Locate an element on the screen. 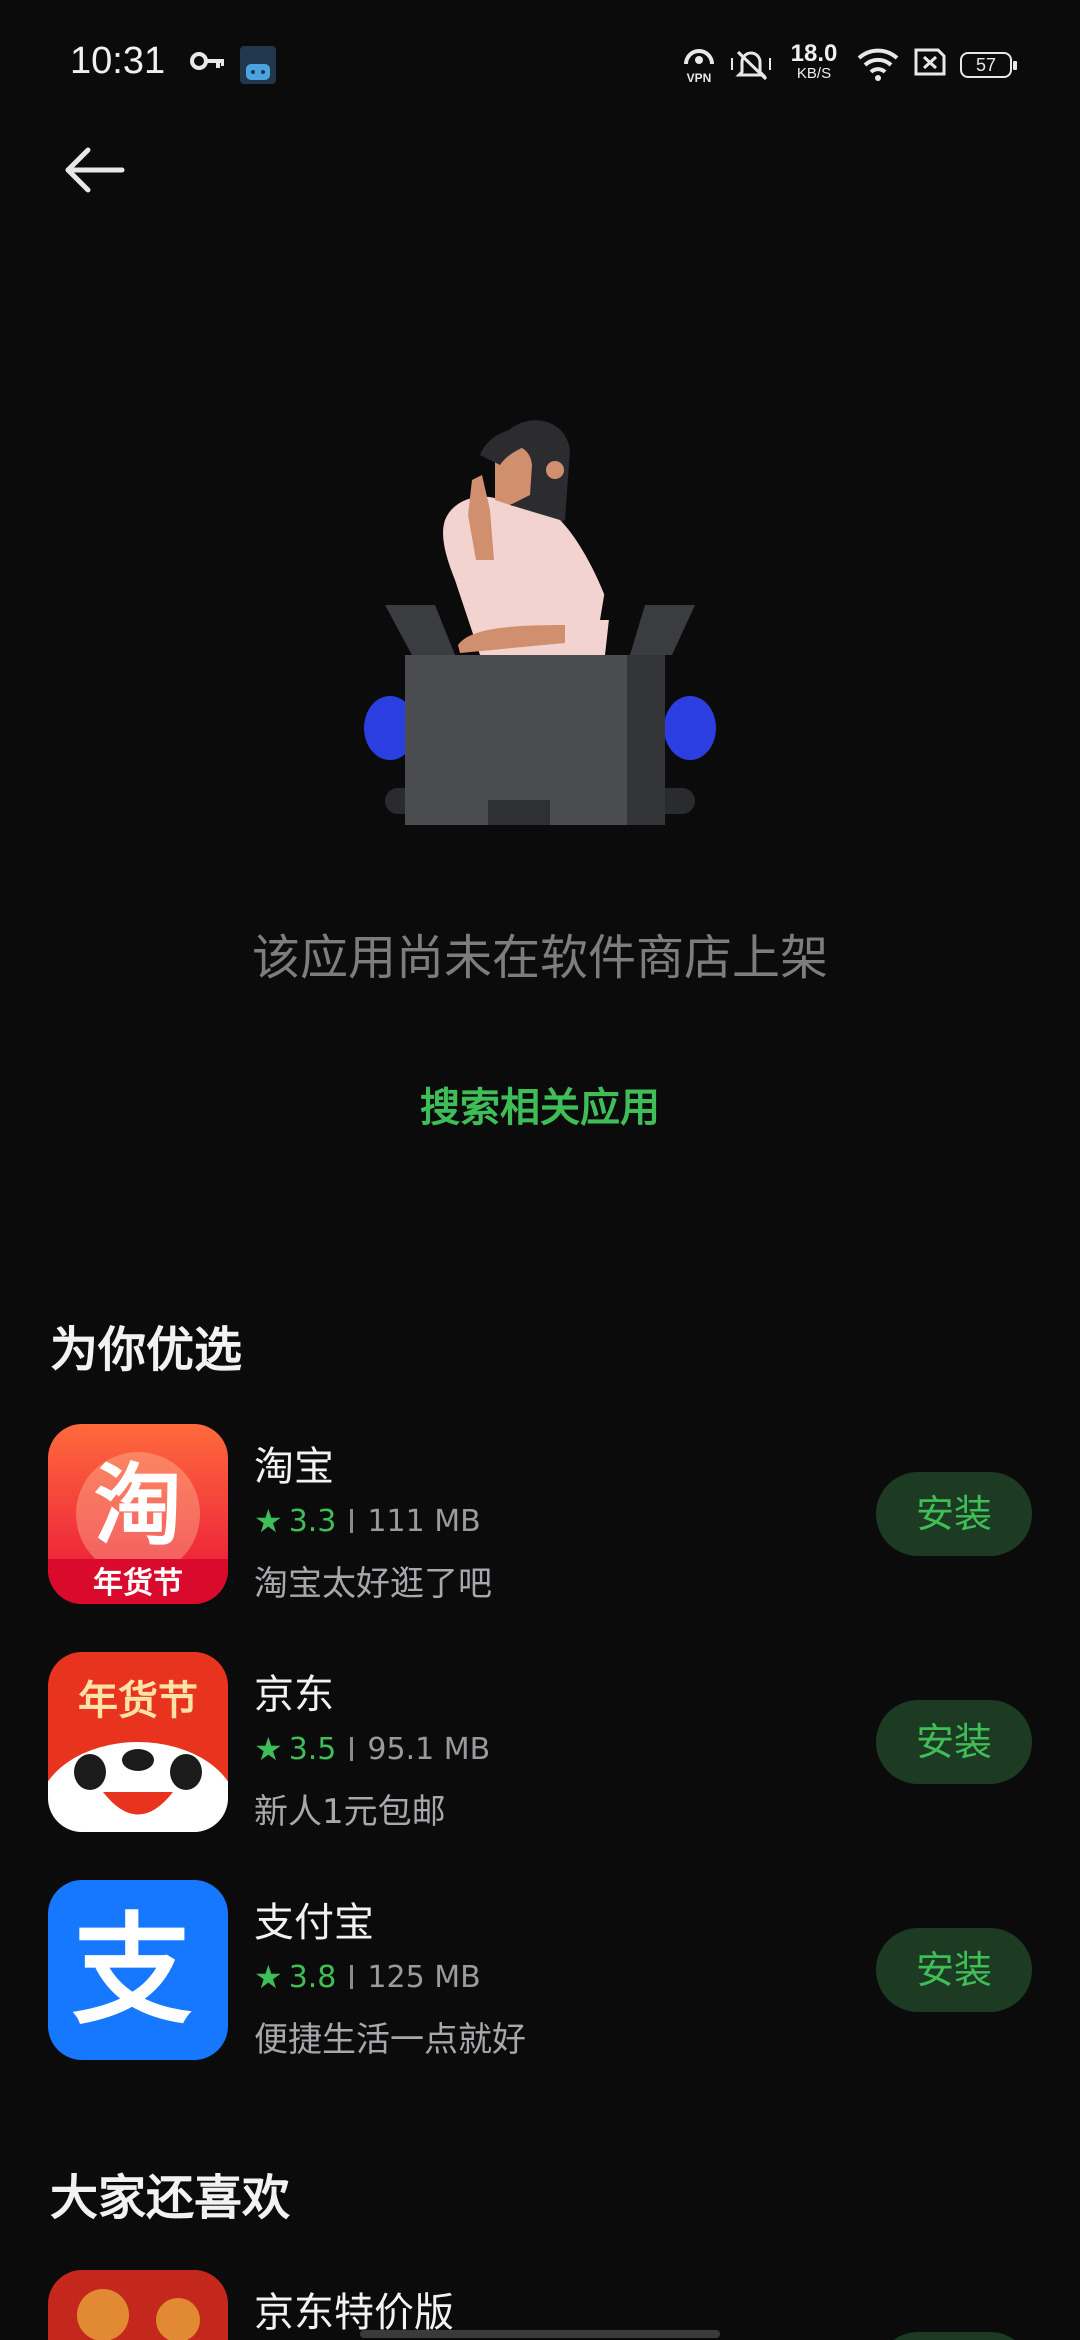 The image size is (1080, 2340). app-rating: 3.3 is located at coordinates (312, 1521).